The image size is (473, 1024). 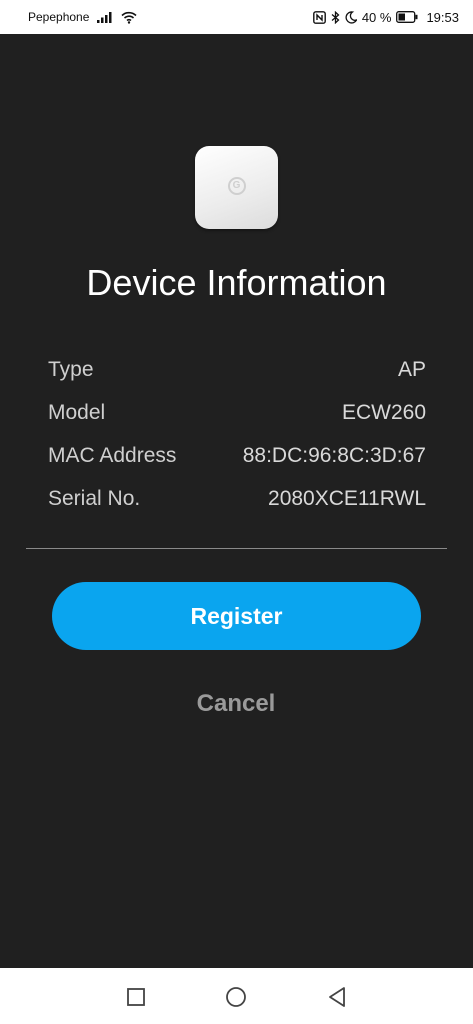 I want to click on nfc-icon, so click(x=319, y=17).